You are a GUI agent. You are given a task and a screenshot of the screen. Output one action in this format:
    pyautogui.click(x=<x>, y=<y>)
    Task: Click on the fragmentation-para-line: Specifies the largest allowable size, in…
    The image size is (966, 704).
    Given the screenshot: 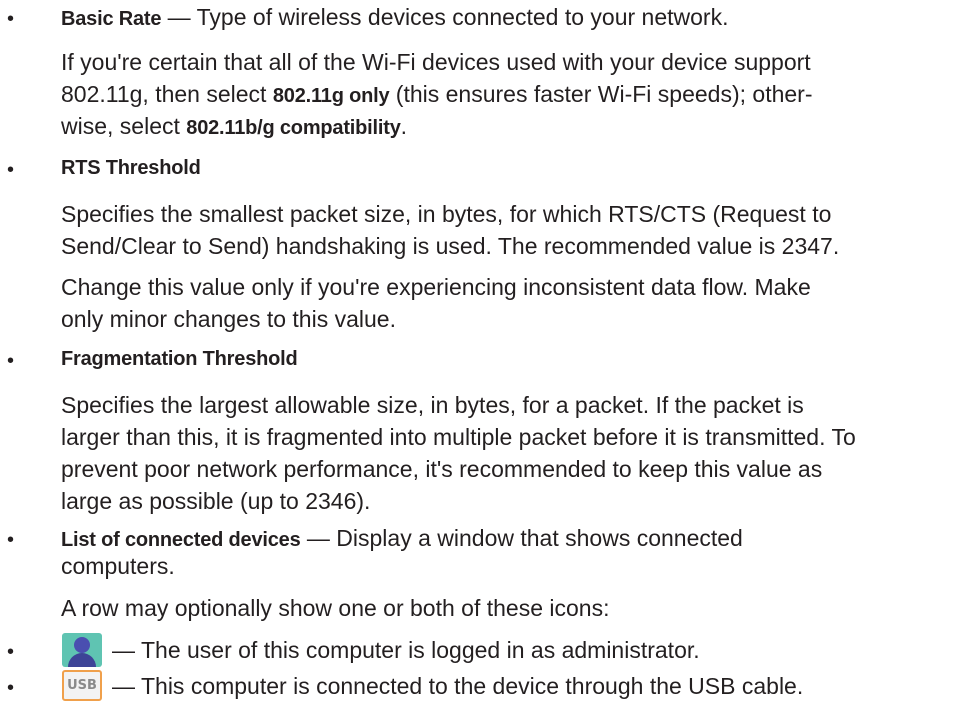 What is the action you would take?
    pyautogui.click(x=432, y=405)
    